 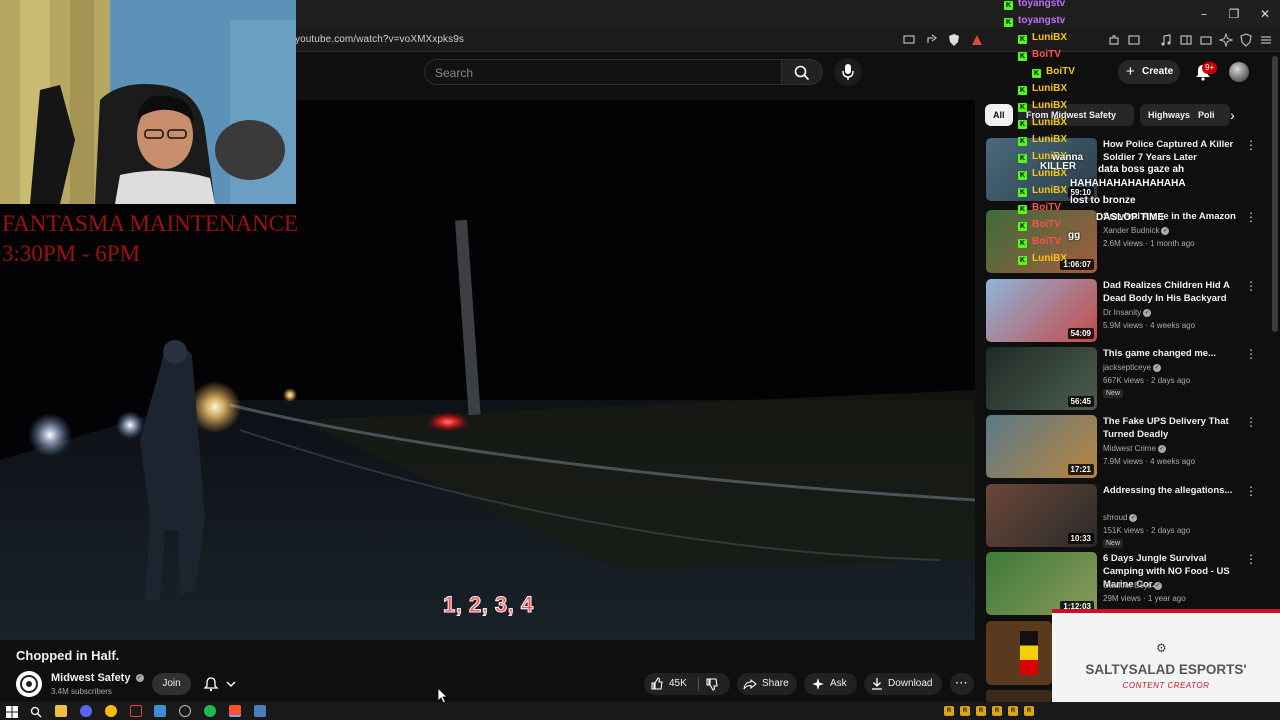 What do you see at coordinates (235, 711) in the screenshot?
I see `brave-icon` at bounding box center [235, 711].